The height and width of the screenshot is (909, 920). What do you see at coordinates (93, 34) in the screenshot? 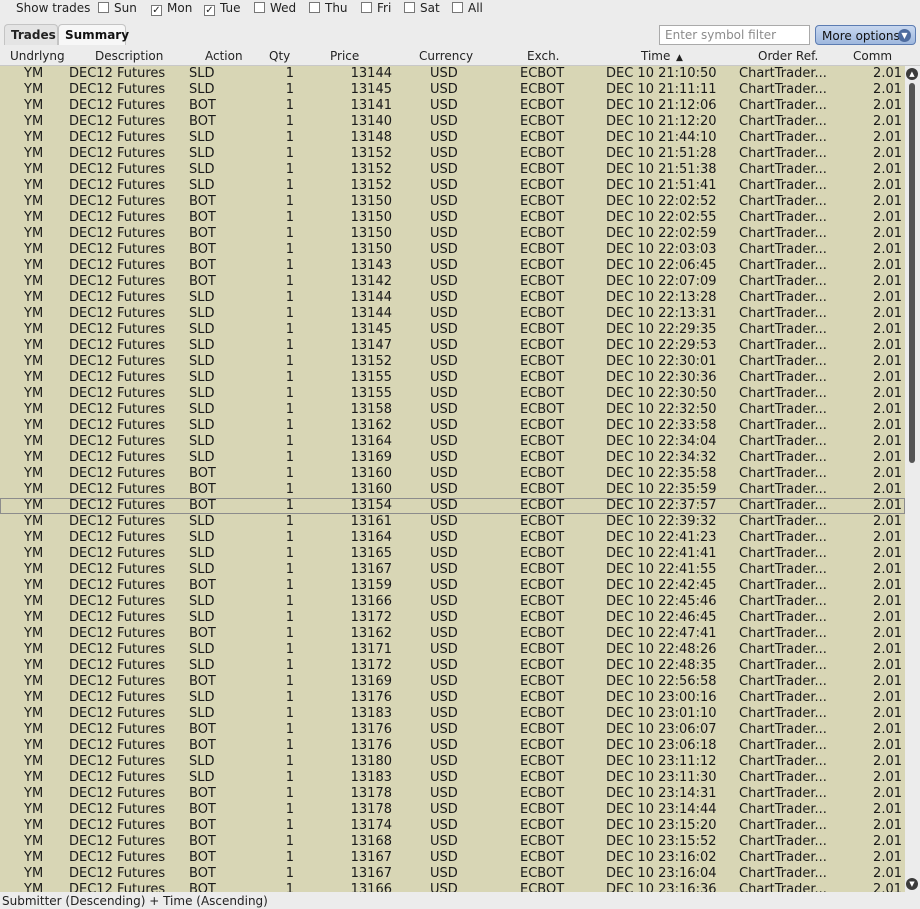
I see `tab-summary: Summary` at bounding box center [93, 34].